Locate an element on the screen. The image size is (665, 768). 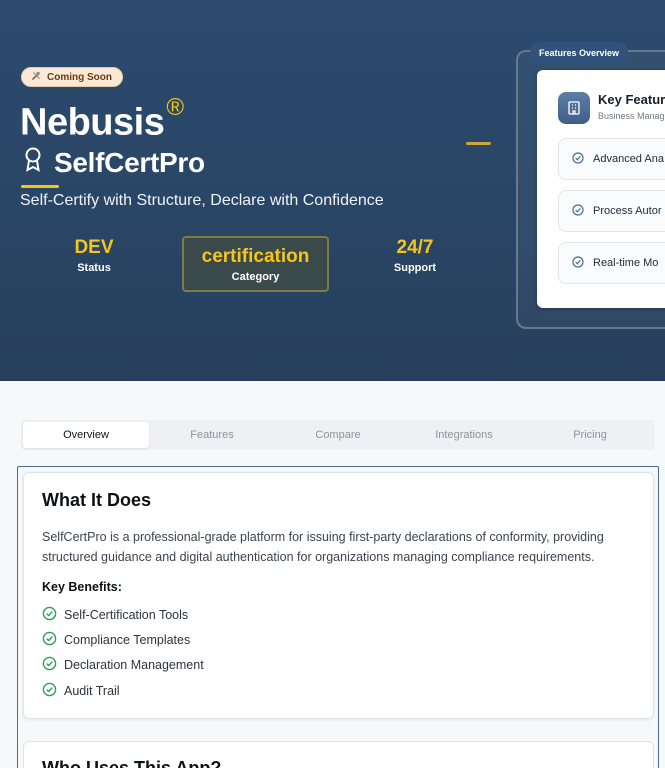
benefits-heading: Key Benefits: is located at coordinates (82, 587).